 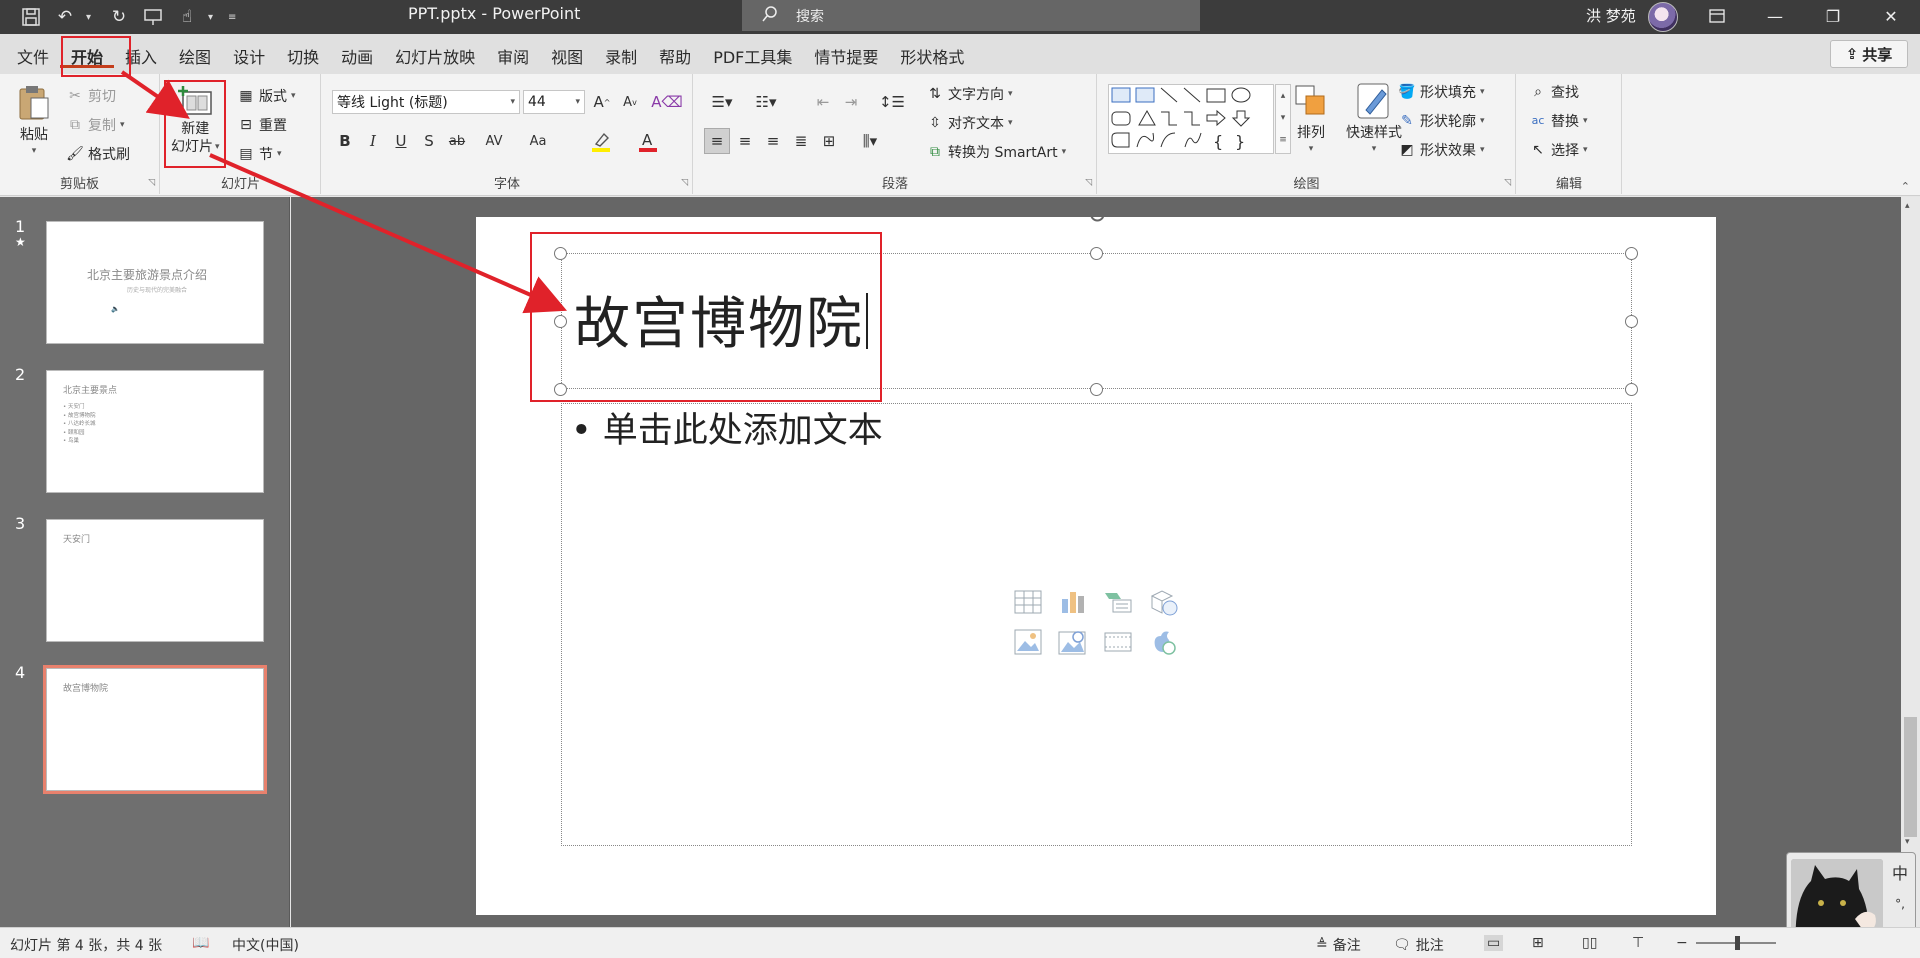 I want to click on ime-mode-button: 中, so click(x=1900, y=872).